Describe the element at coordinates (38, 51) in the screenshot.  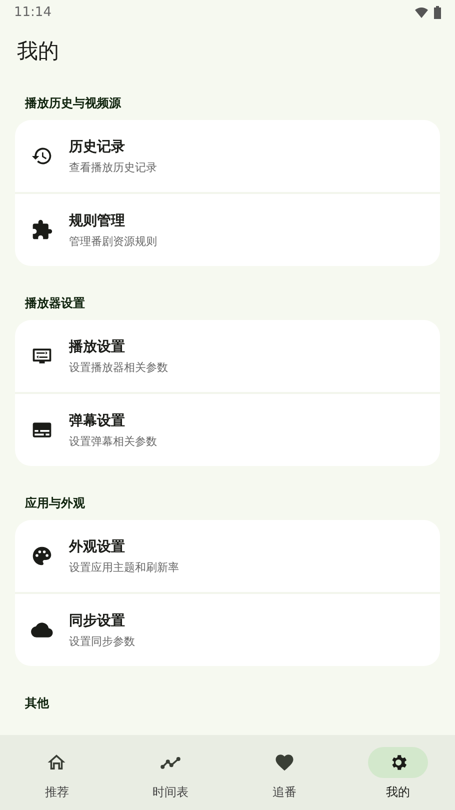
I see `page-title: 我的` at that location.